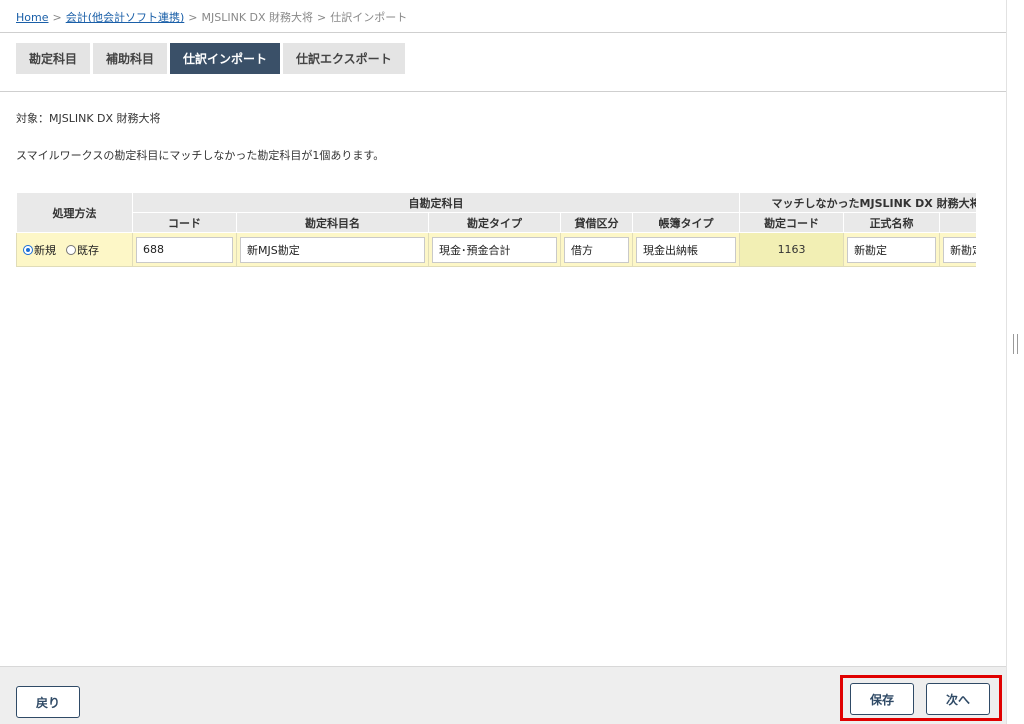 The height and width of the screenshot is (724, 1024). What do you see at coordinates (792, 222) in the screenshot?
I see `column-header-account-code: 勘定コード` at bounding box center [792, 222].